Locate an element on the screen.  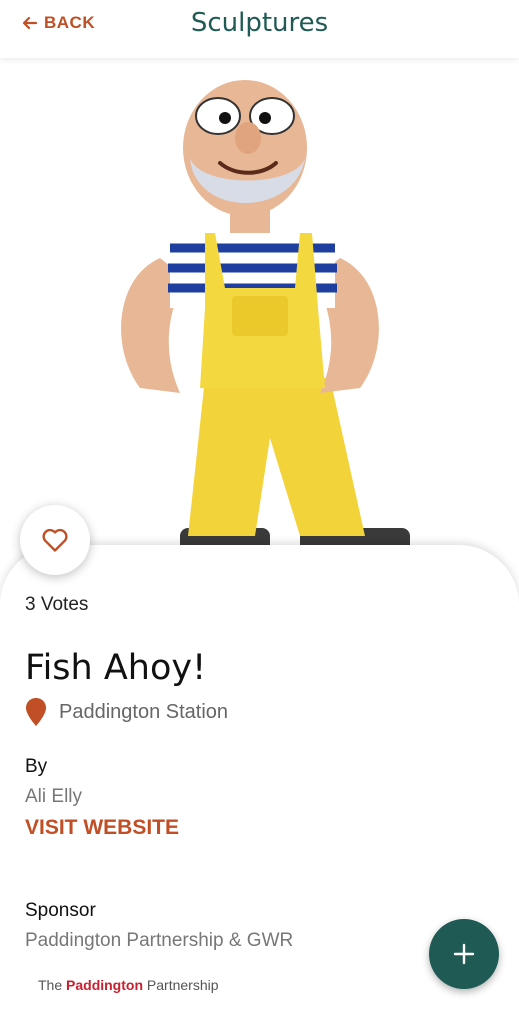
artist-label: By is located at coordinates (36, 766).